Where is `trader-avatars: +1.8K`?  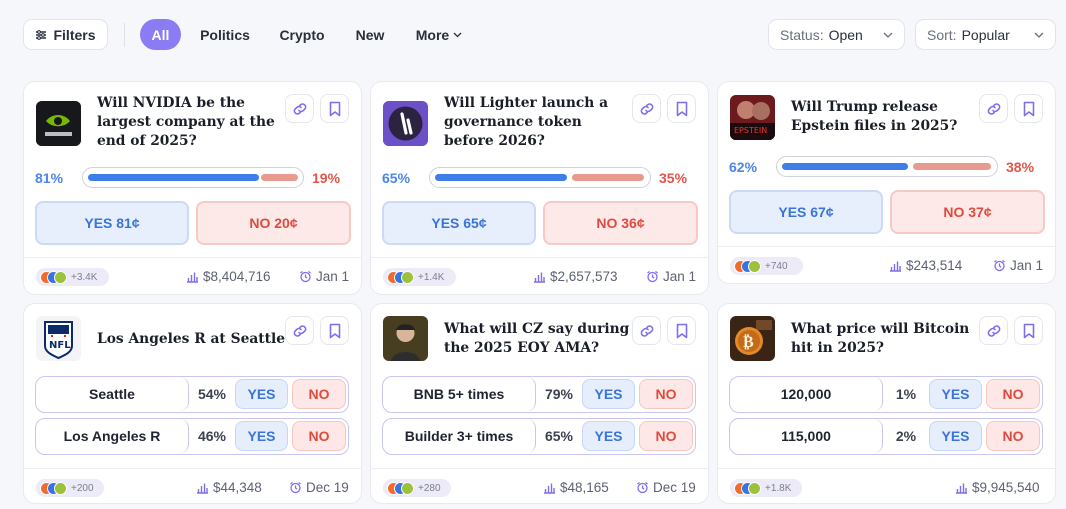
trader-avatars: +1.8K is located at coordinates (766, 488).